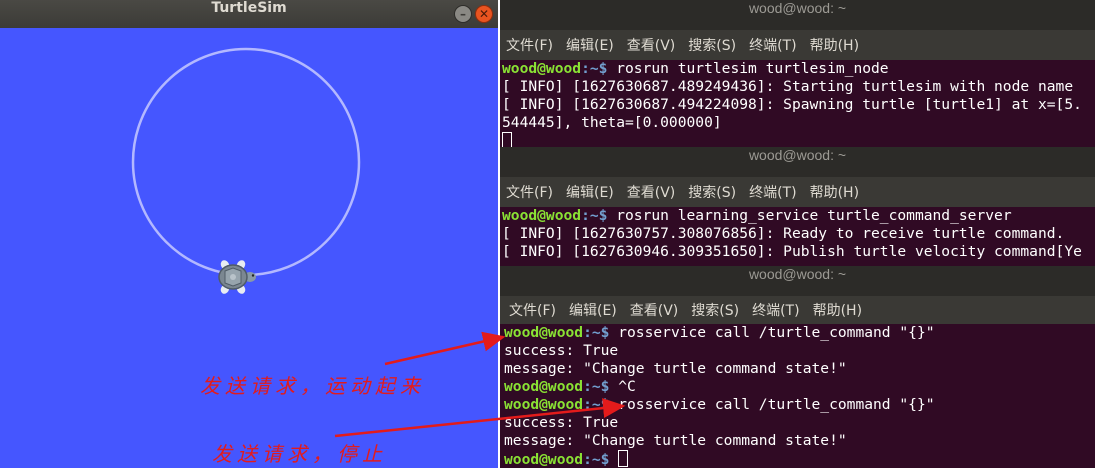 This screenshot has width=1095, height=468. What do you see at coordinates (612, 122) in the screenshot?
I see `terminal-line: 544445], theta=[0.000000]` at bounding box center [612, 122].